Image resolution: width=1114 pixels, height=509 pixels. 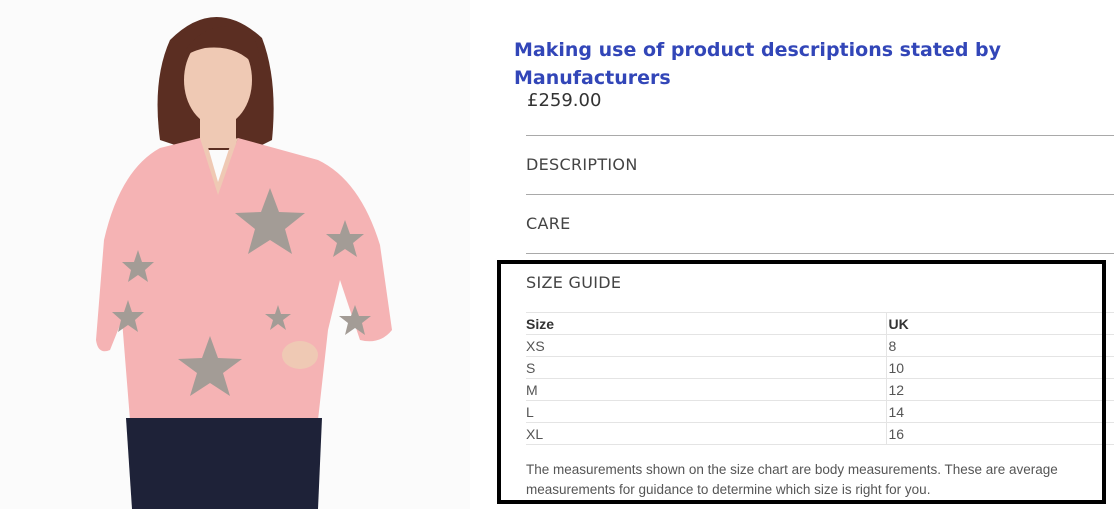 I want to click on accordion-description: DESCRIPTION, so click(x=820, y=165).